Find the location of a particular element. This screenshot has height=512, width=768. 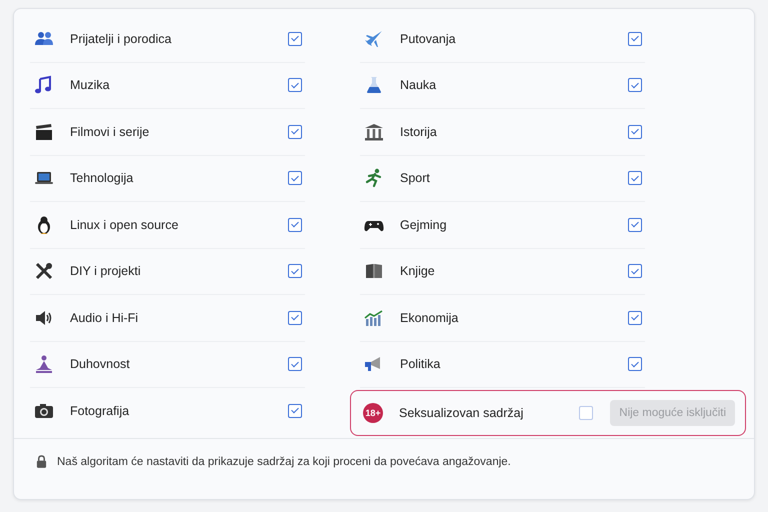

topic-label: Putovanja is located at coordinates (428, 39).